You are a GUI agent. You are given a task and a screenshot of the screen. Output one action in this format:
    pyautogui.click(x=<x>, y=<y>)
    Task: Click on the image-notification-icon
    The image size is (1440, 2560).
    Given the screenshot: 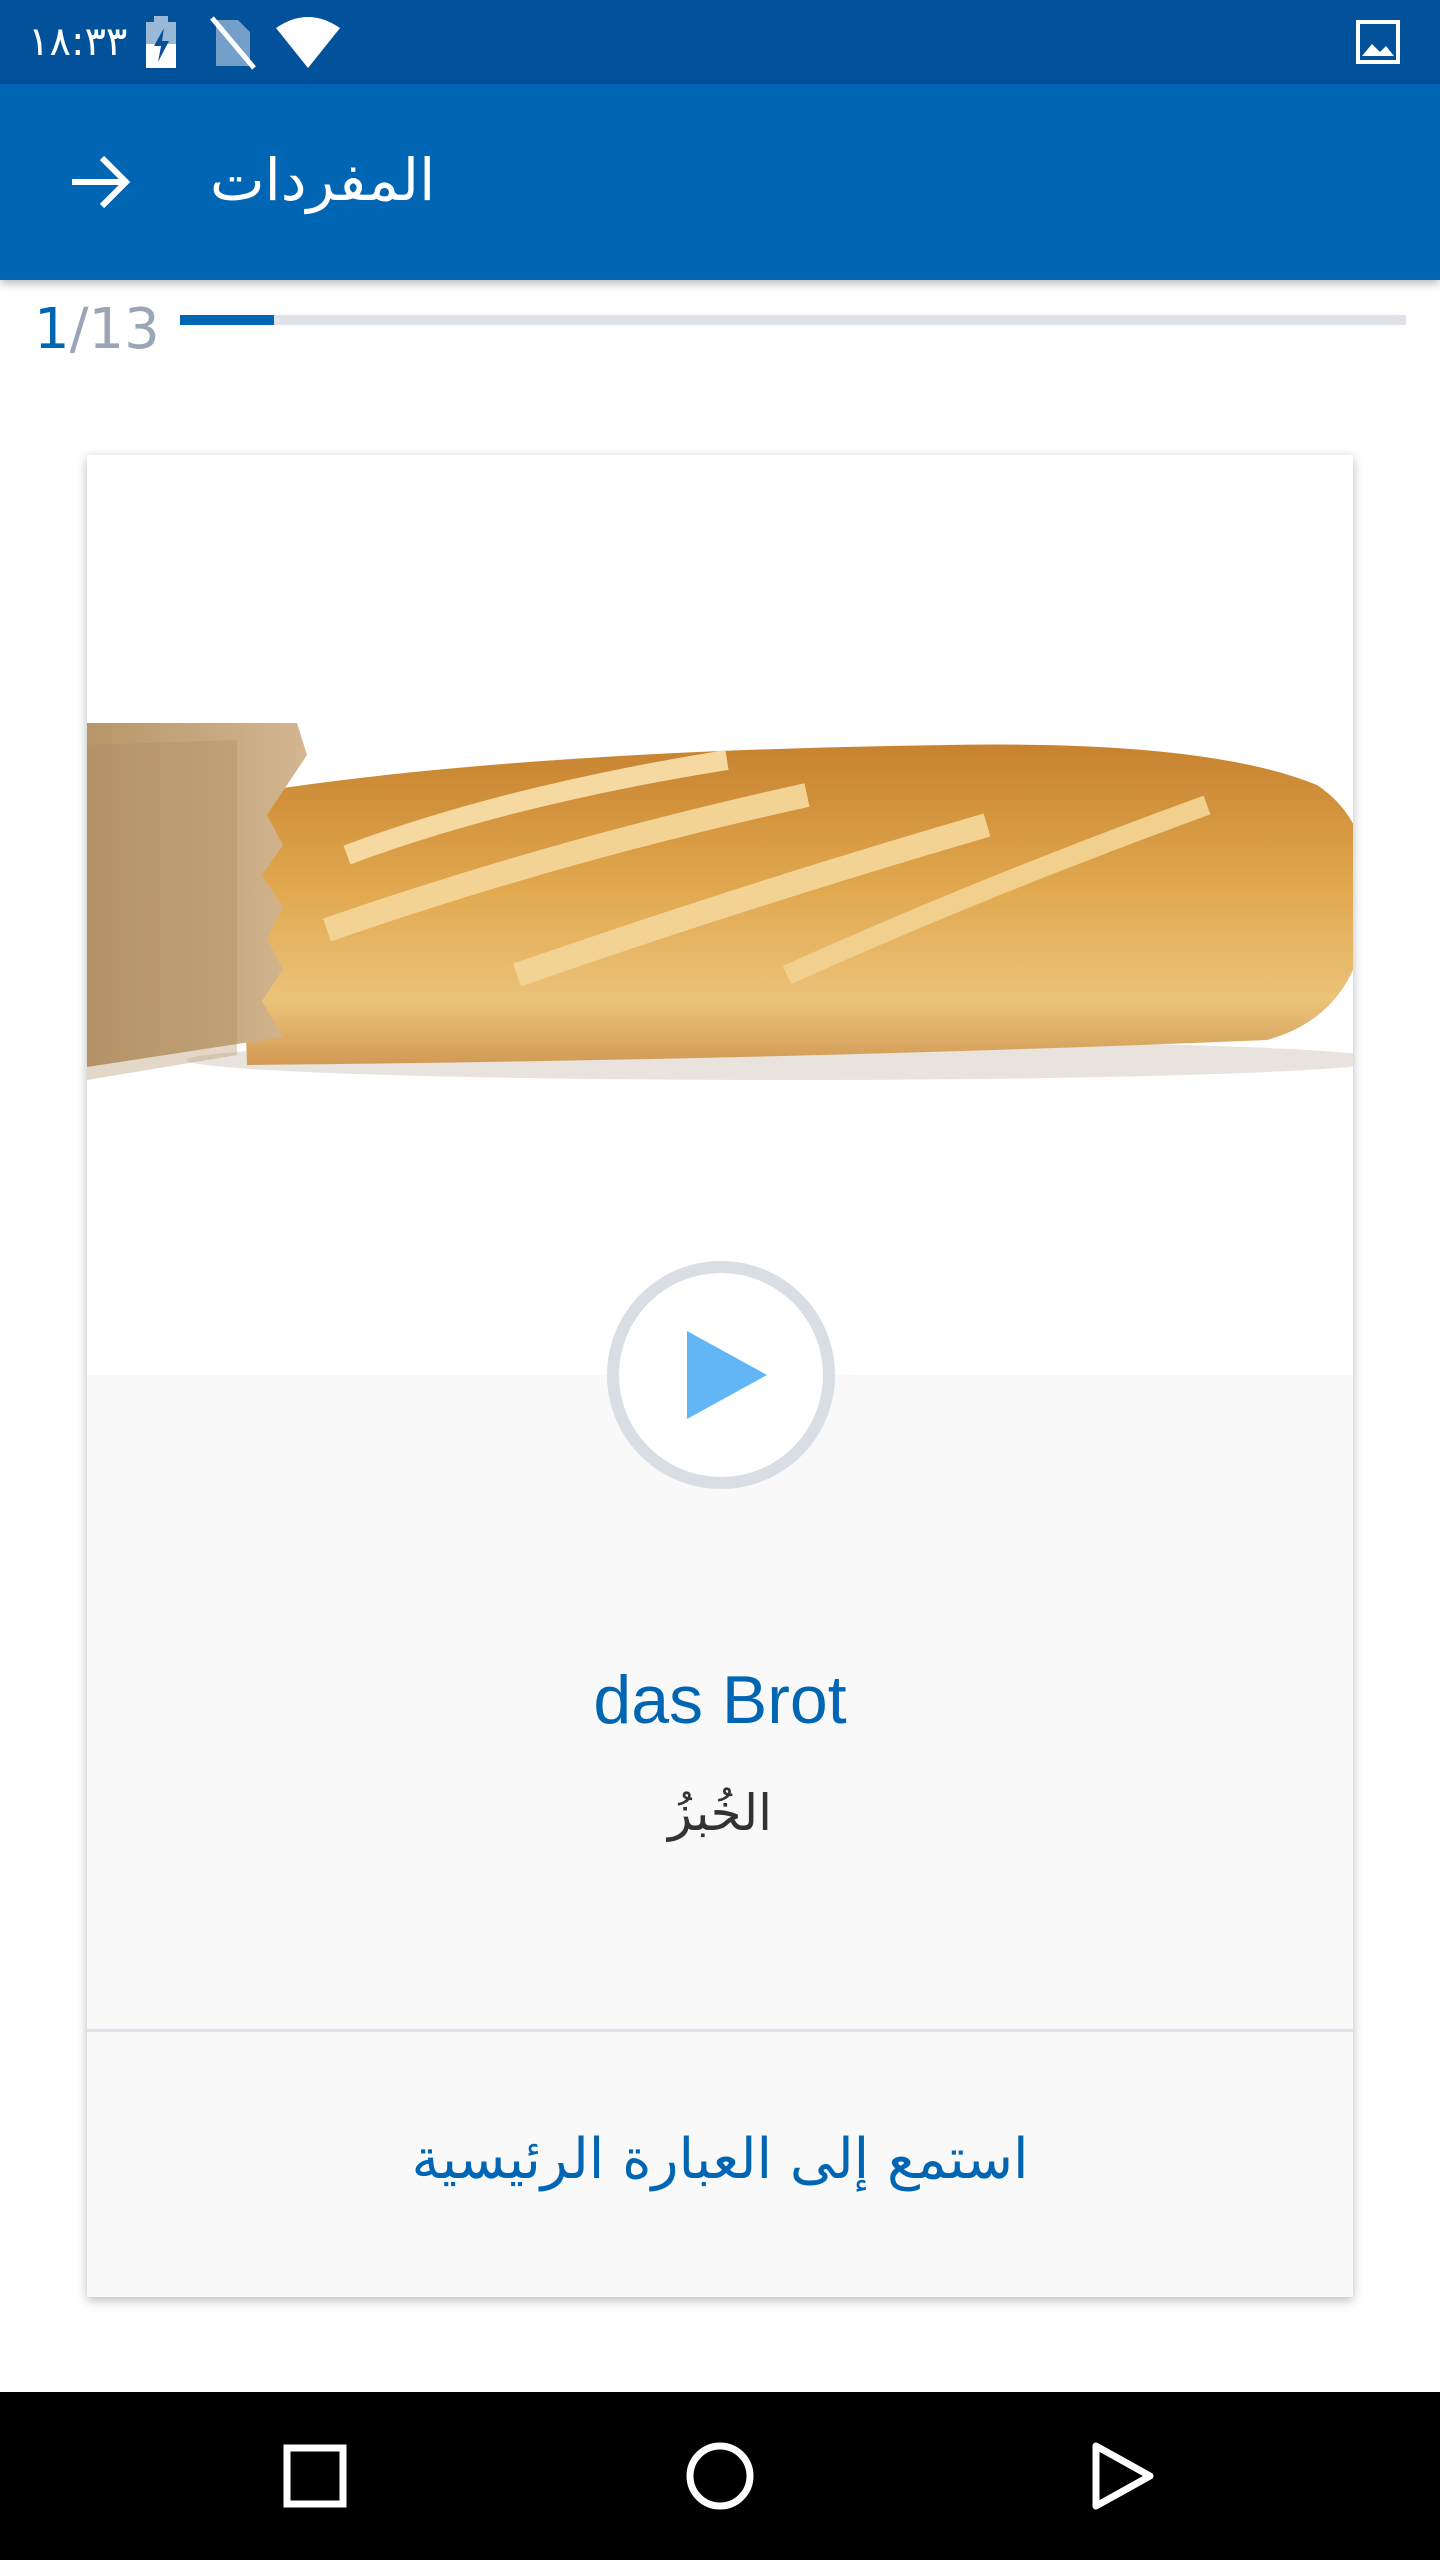 What is the action you would take?
    pyautogui.click(x=1378, y=41)
    